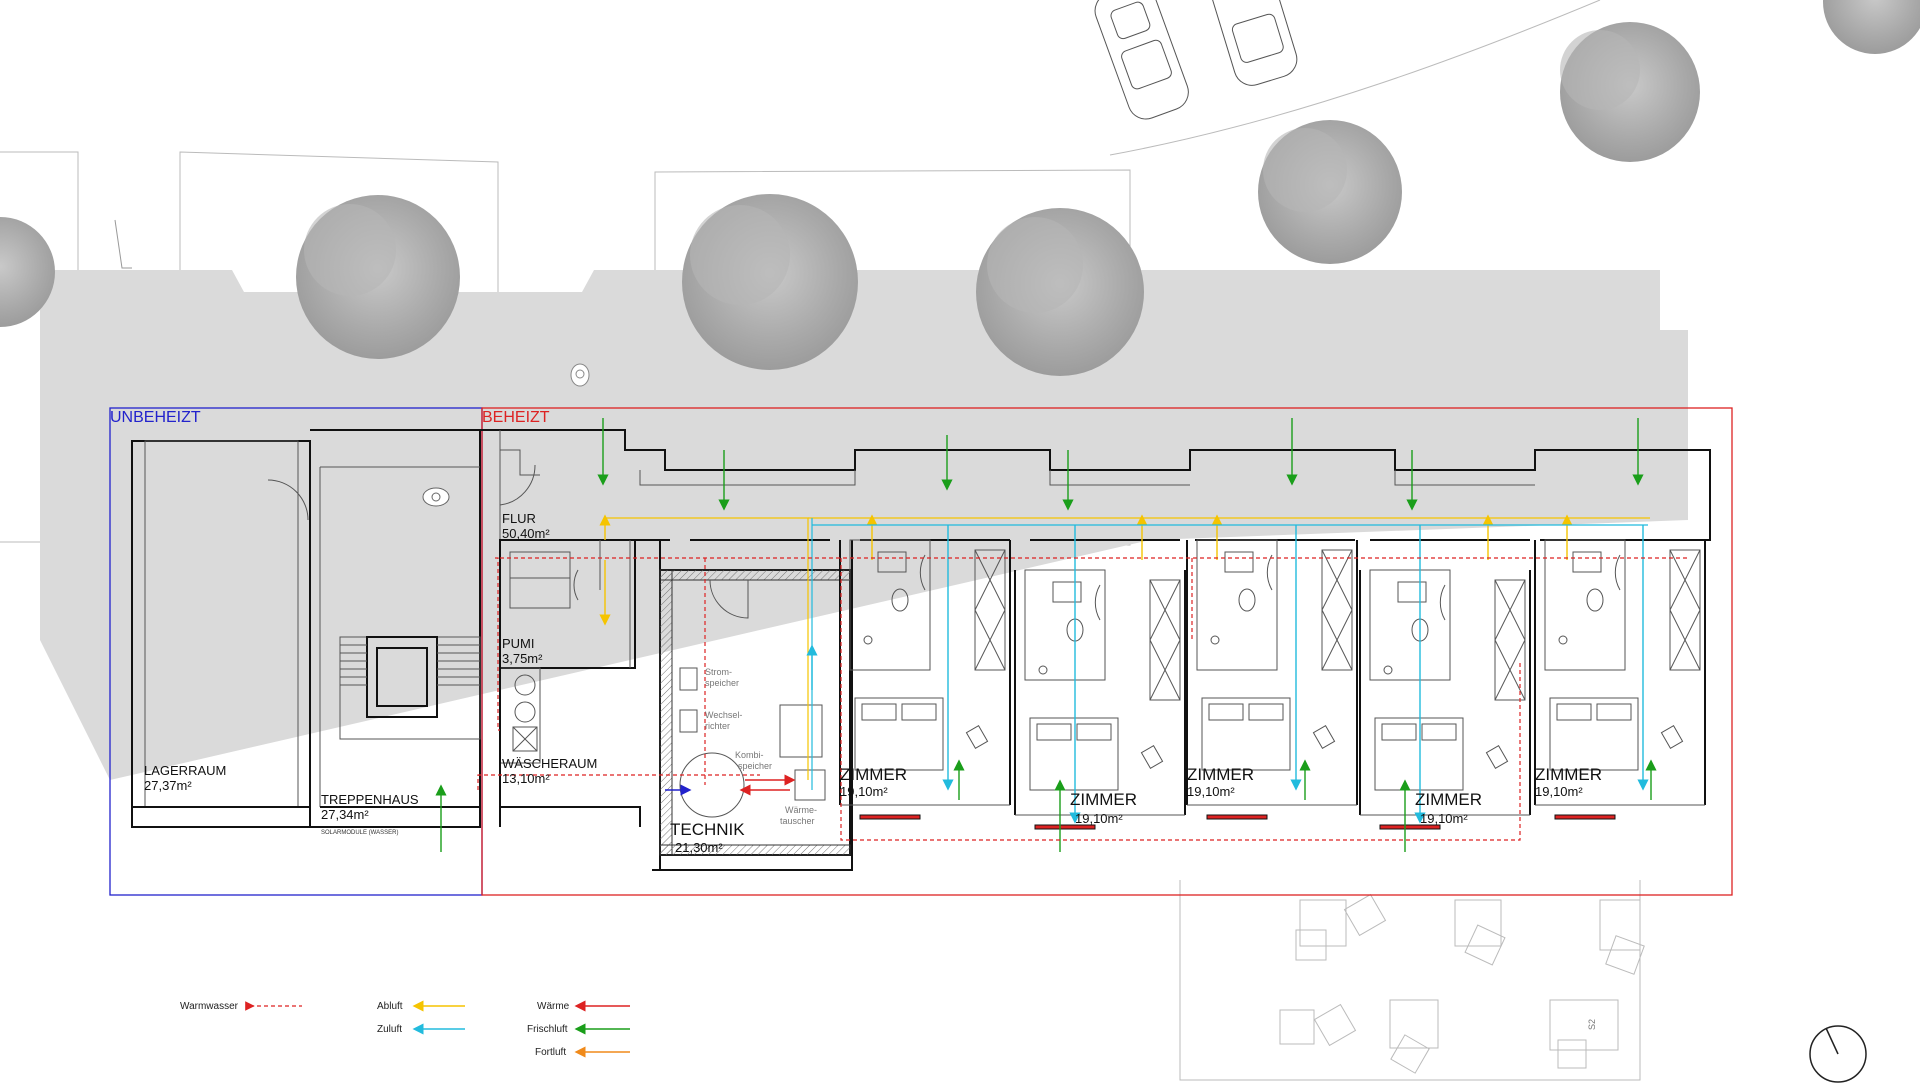 Image resolution: width=1920 pixels, height=1084 pixels. I want to click on waermetauscher-label-2: tauscher, so click(797, 821).